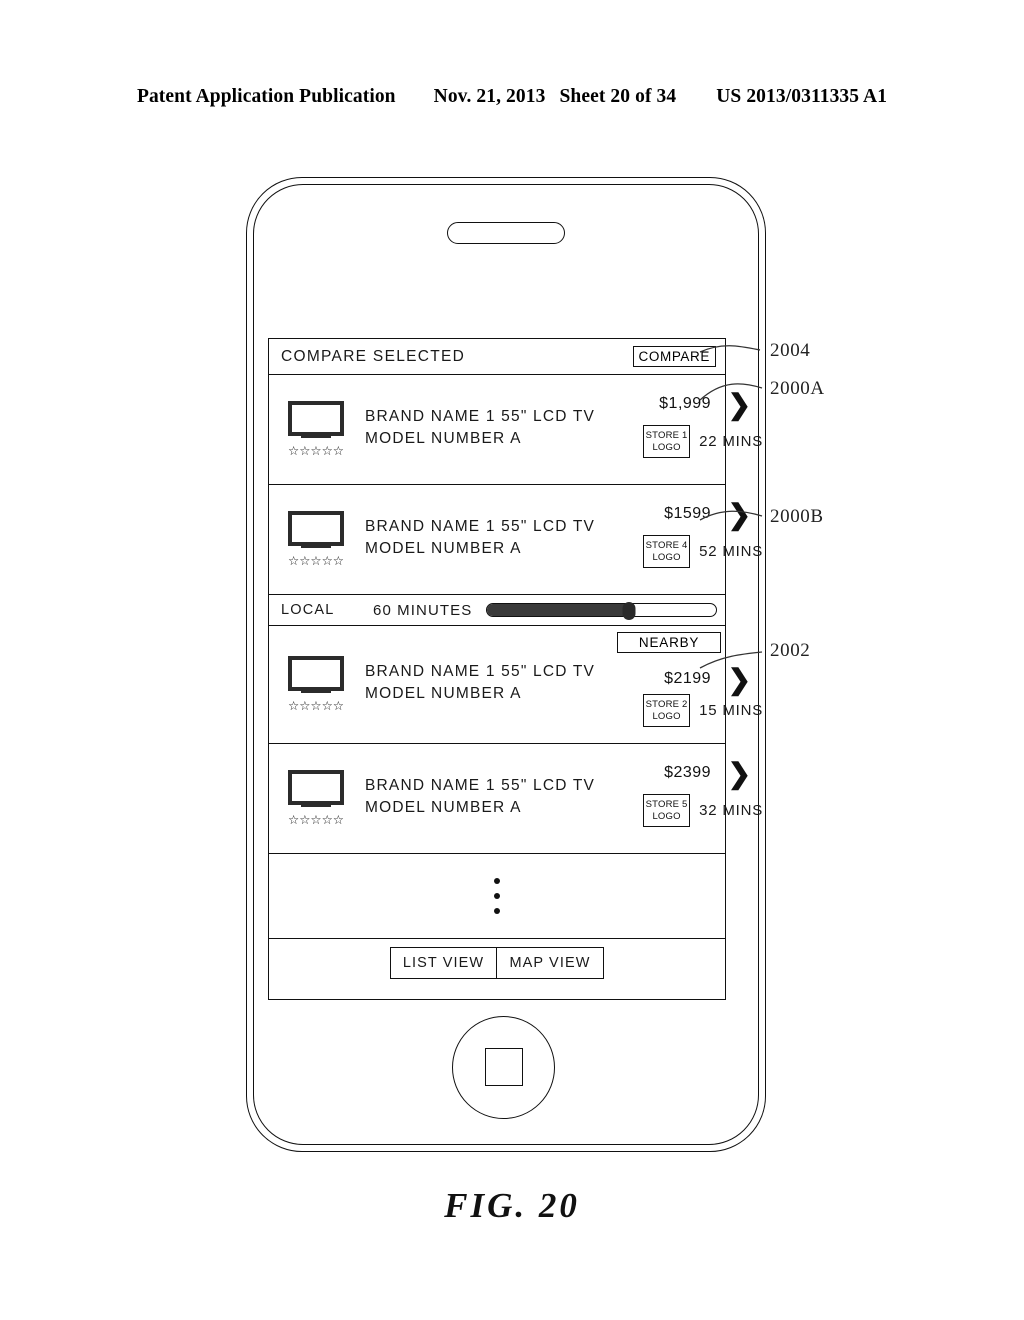 The height and width of the screenshot is (1320, 1024). Describe the element at coordinates (512, 1205) in the screenshot. I see `figure-caption: FIG. 20` at that location.